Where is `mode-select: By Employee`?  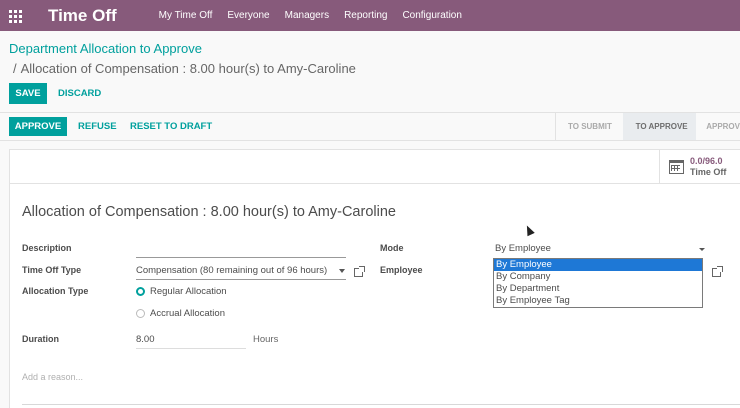 mode-select: By Employee is located at coordinates (523, 248).